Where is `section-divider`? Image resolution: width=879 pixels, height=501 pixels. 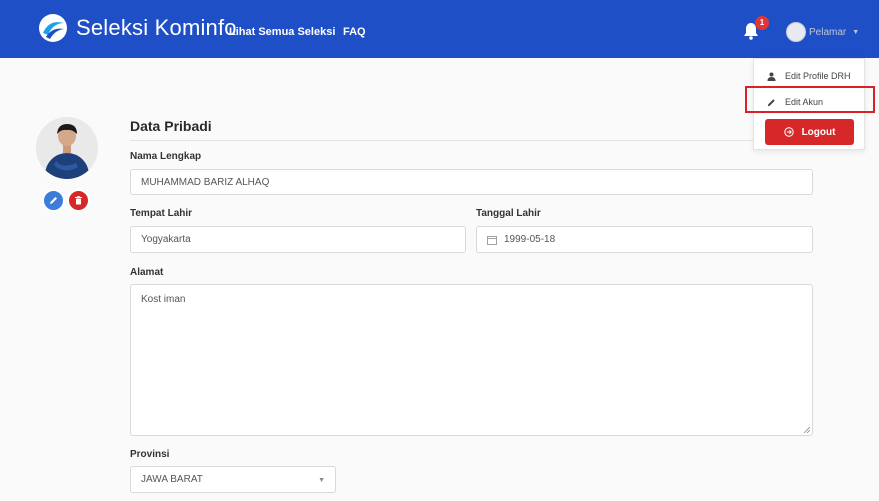
section-divider is located at coordinates (471, 140).